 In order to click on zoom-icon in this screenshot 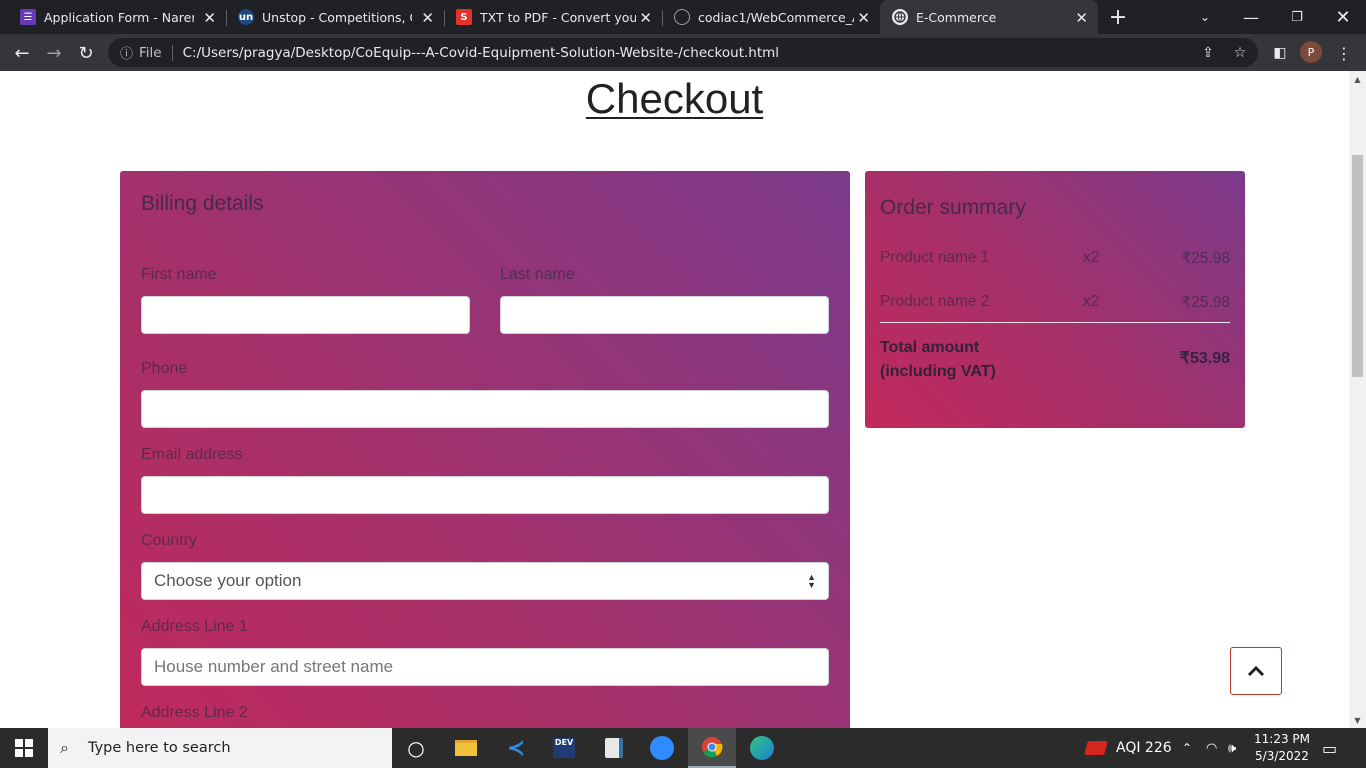, I will do `click(662, 748)`.